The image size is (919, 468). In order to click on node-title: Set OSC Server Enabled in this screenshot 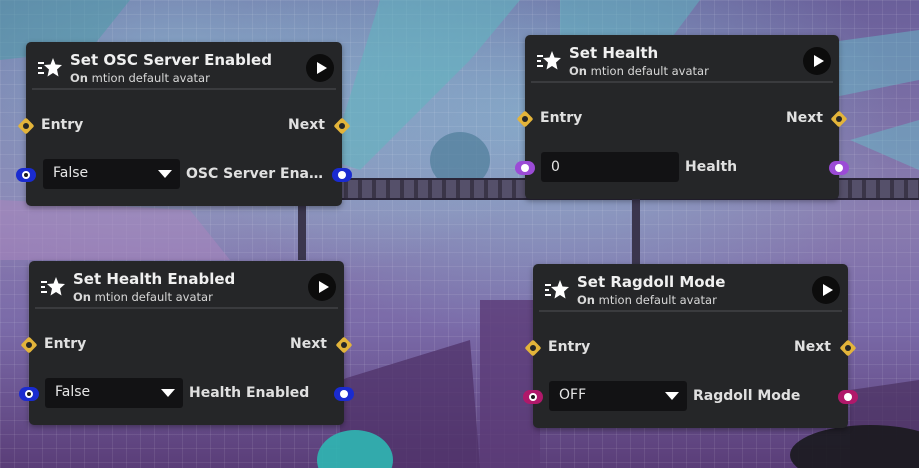, I will do `click(171, 60)`.